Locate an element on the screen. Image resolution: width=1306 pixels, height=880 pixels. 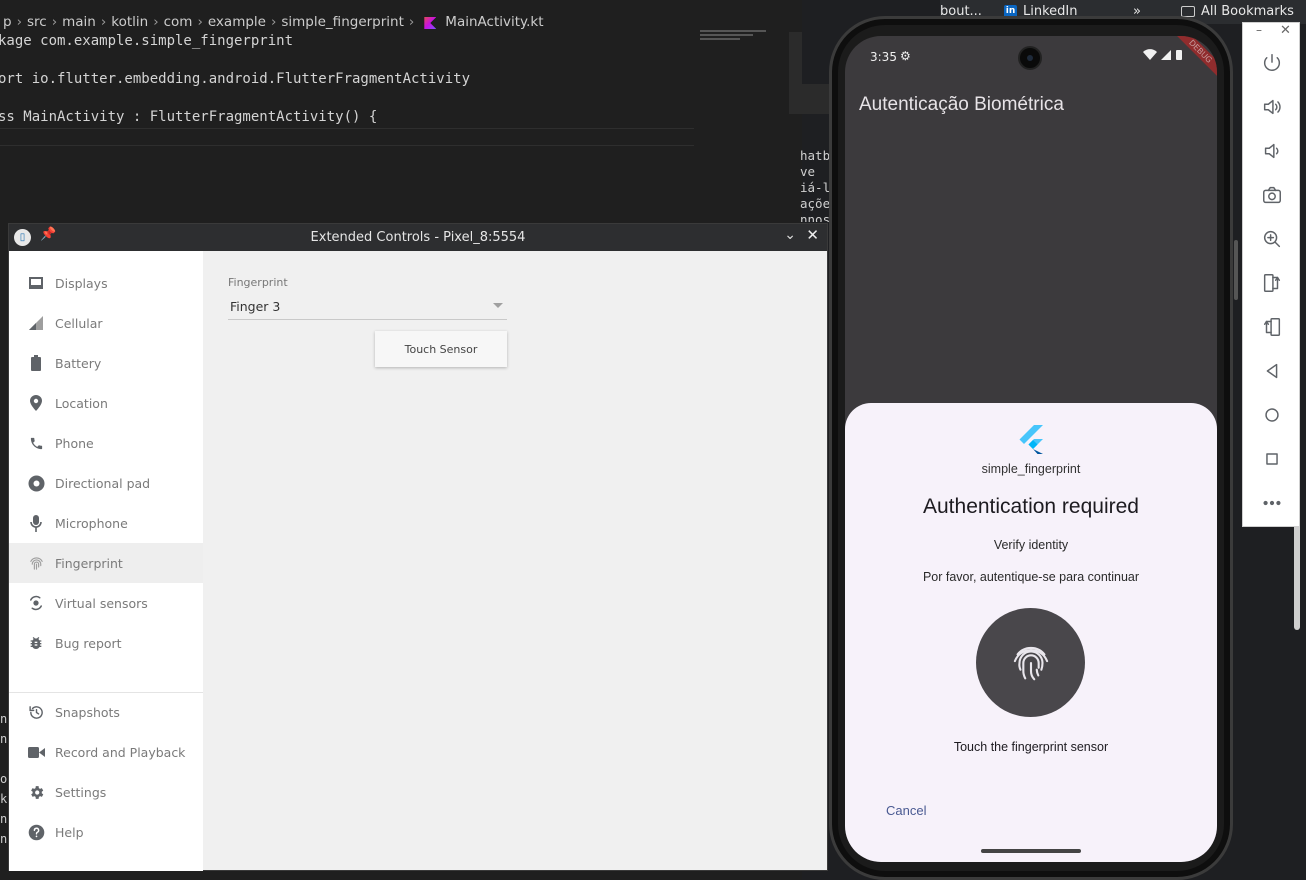
breadcrumb-item: kotlin is located at coordinates (129, 22).